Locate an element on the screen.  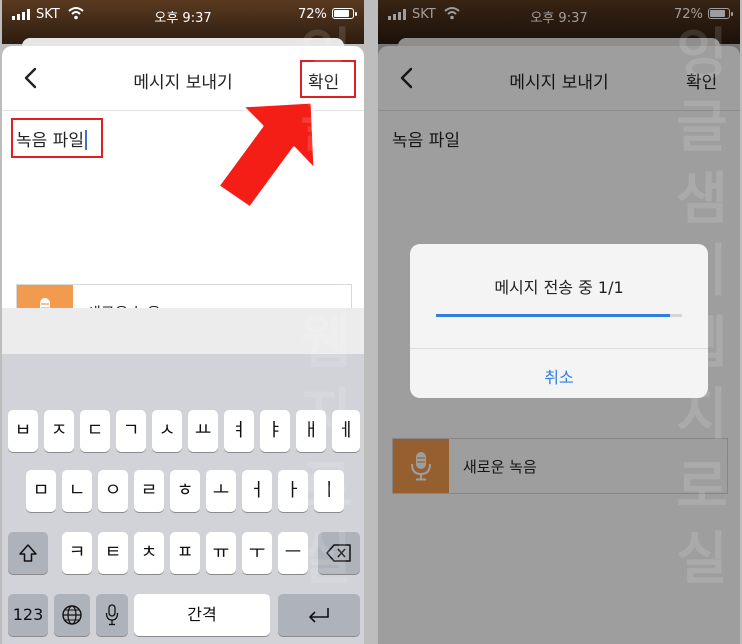
key: ㅈ is located at coordinates (59, 431).